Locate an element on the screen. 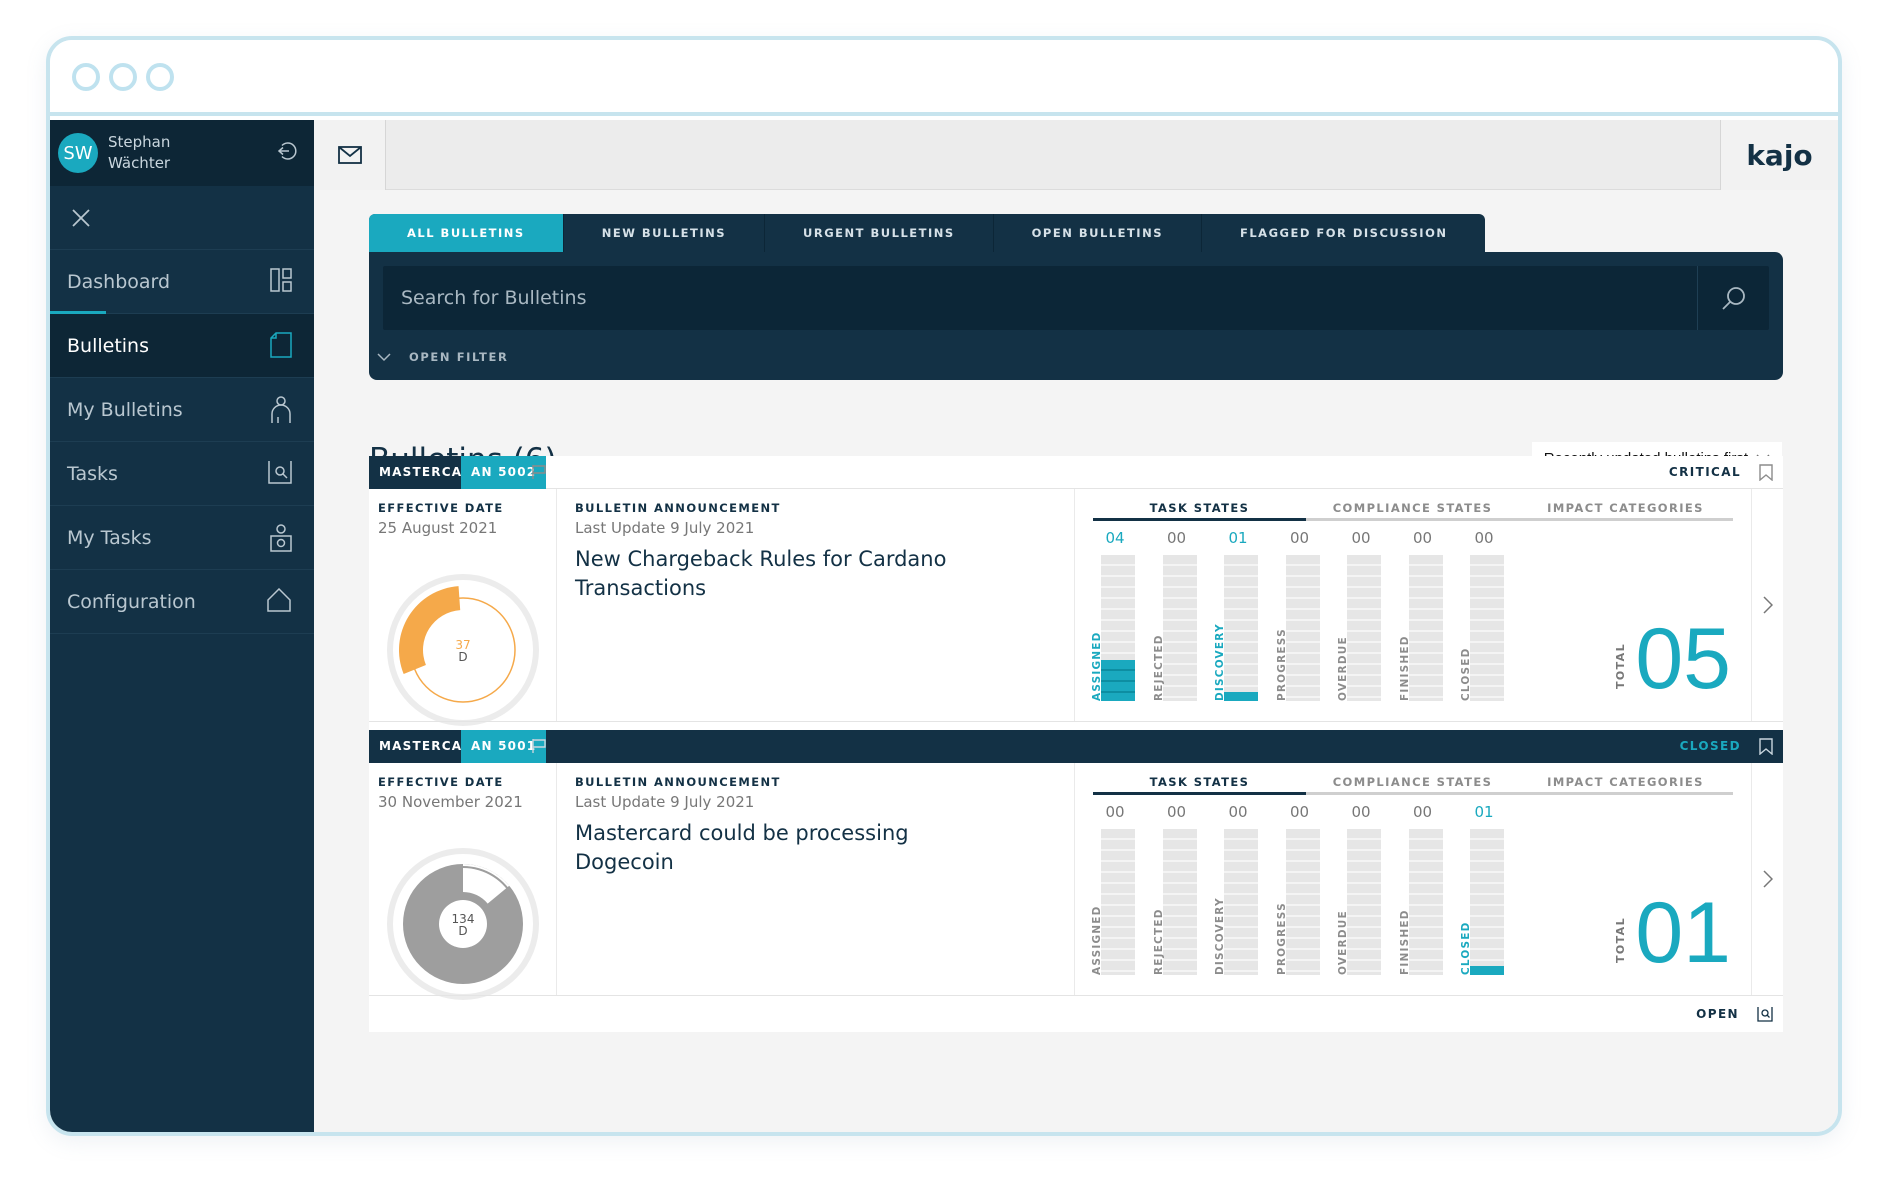  sidebar-item-tasks: Tasks is located at coordinates (182, 474).